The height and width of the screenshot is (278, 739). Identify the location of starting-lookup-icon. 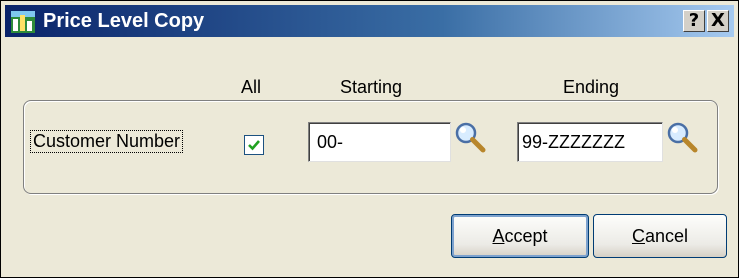
(471, 138).